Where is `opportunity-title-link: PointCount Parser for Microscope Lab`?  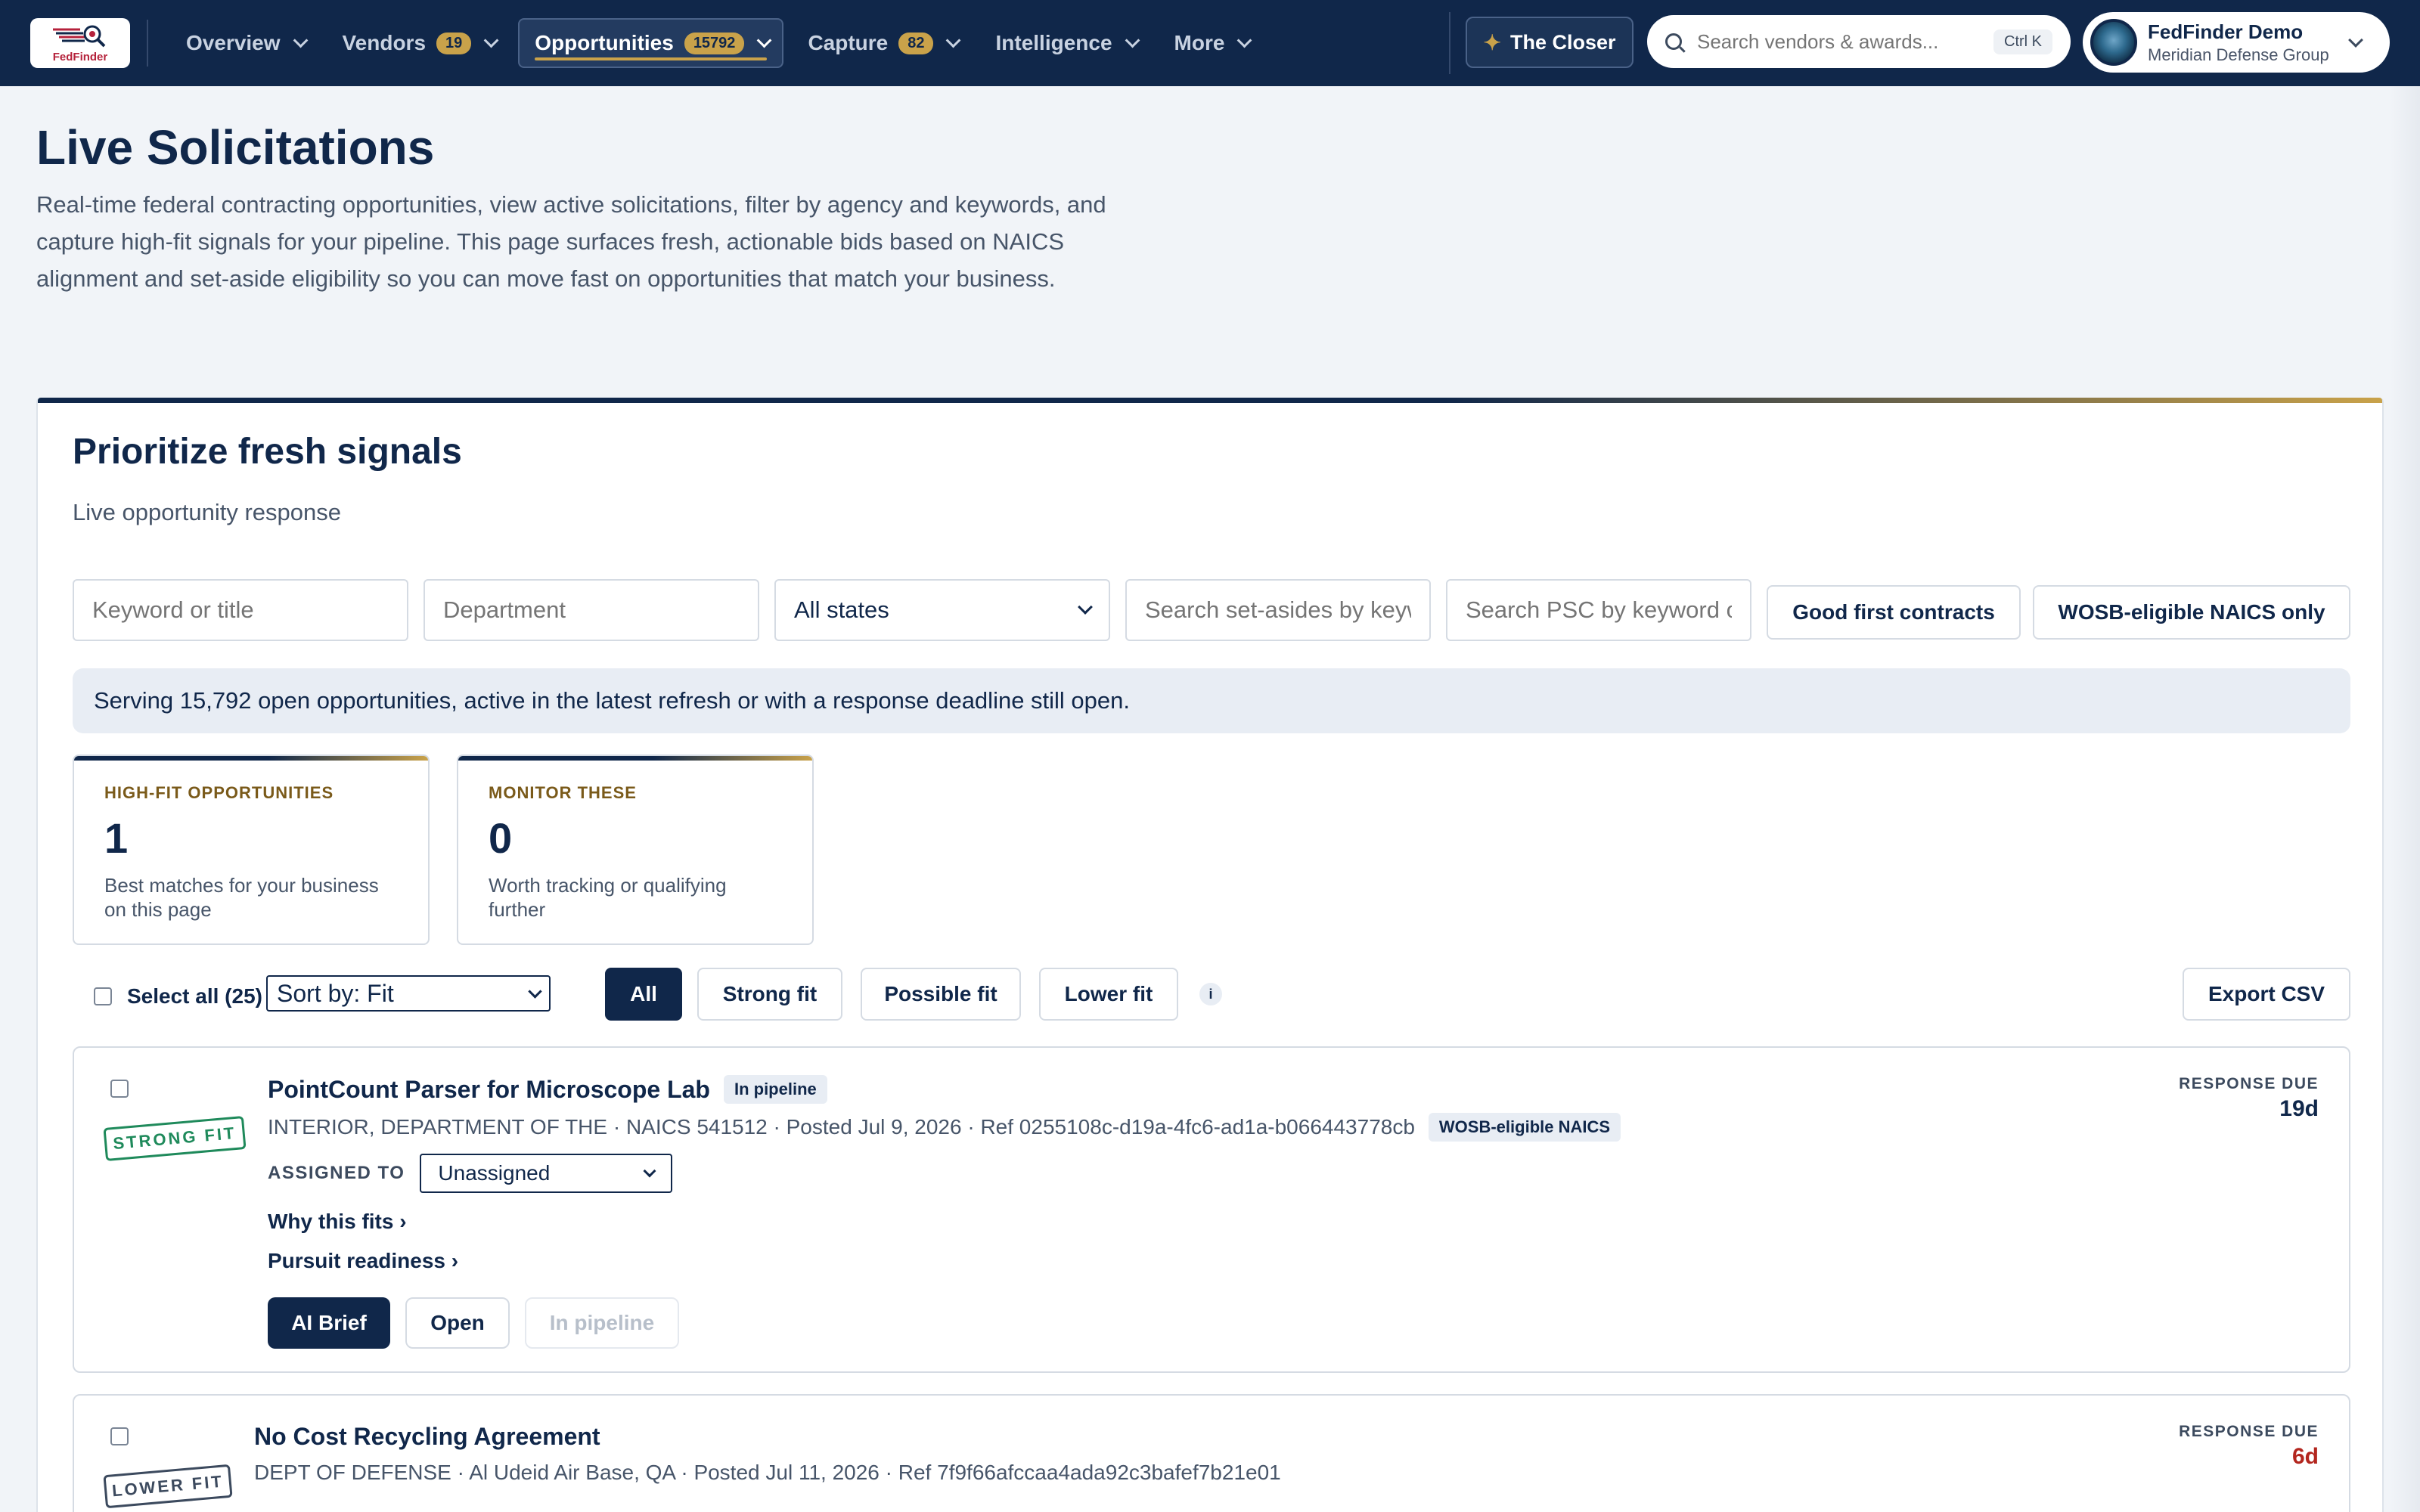
opportunity-title-link: PointCount Parser for Microscope Lab is located at coordinates (489, 1090).